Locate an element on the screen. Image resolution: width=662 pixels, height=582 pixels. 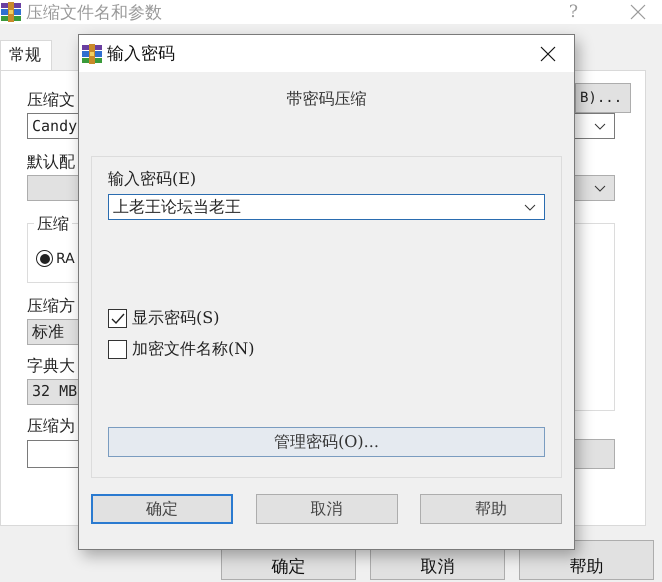
close-icon is located at coordinates (548, 54).